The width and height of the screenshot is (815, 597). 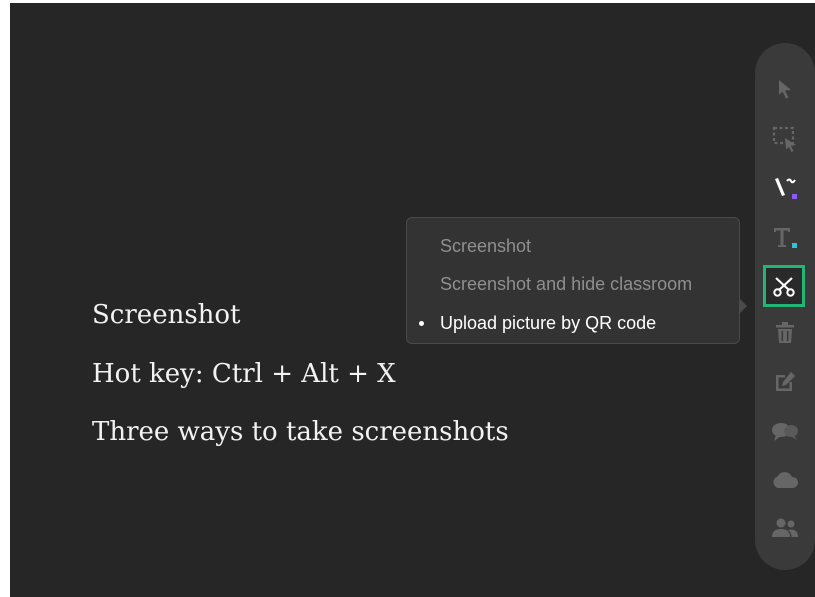 I want to click on tool-pen-button, so click(x=785, y=188).